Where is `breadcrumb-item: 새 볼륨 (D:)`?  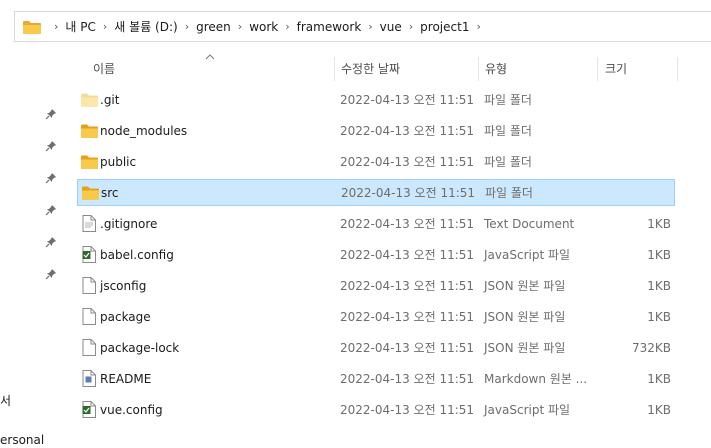 breadcrumb-item: 새 볼륨 (D:) is located at coordinates (145, 26).